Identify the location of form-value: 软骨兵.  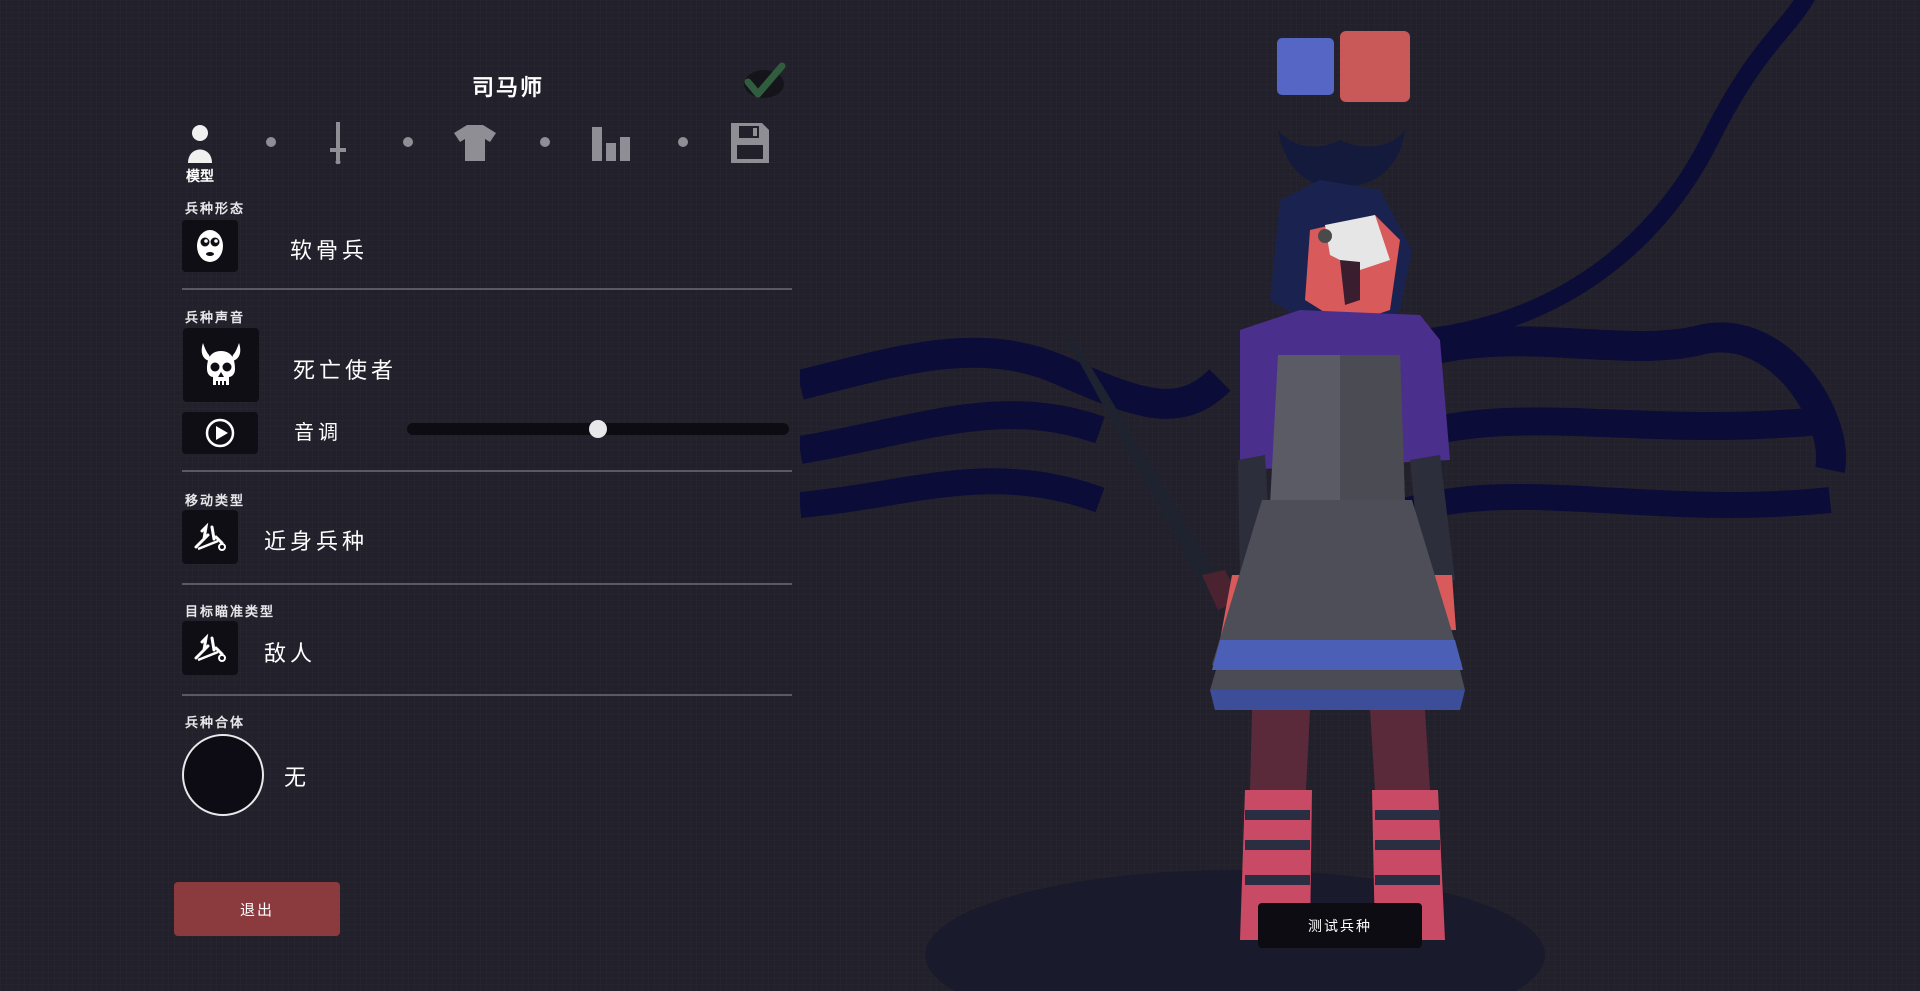
(329, 251).